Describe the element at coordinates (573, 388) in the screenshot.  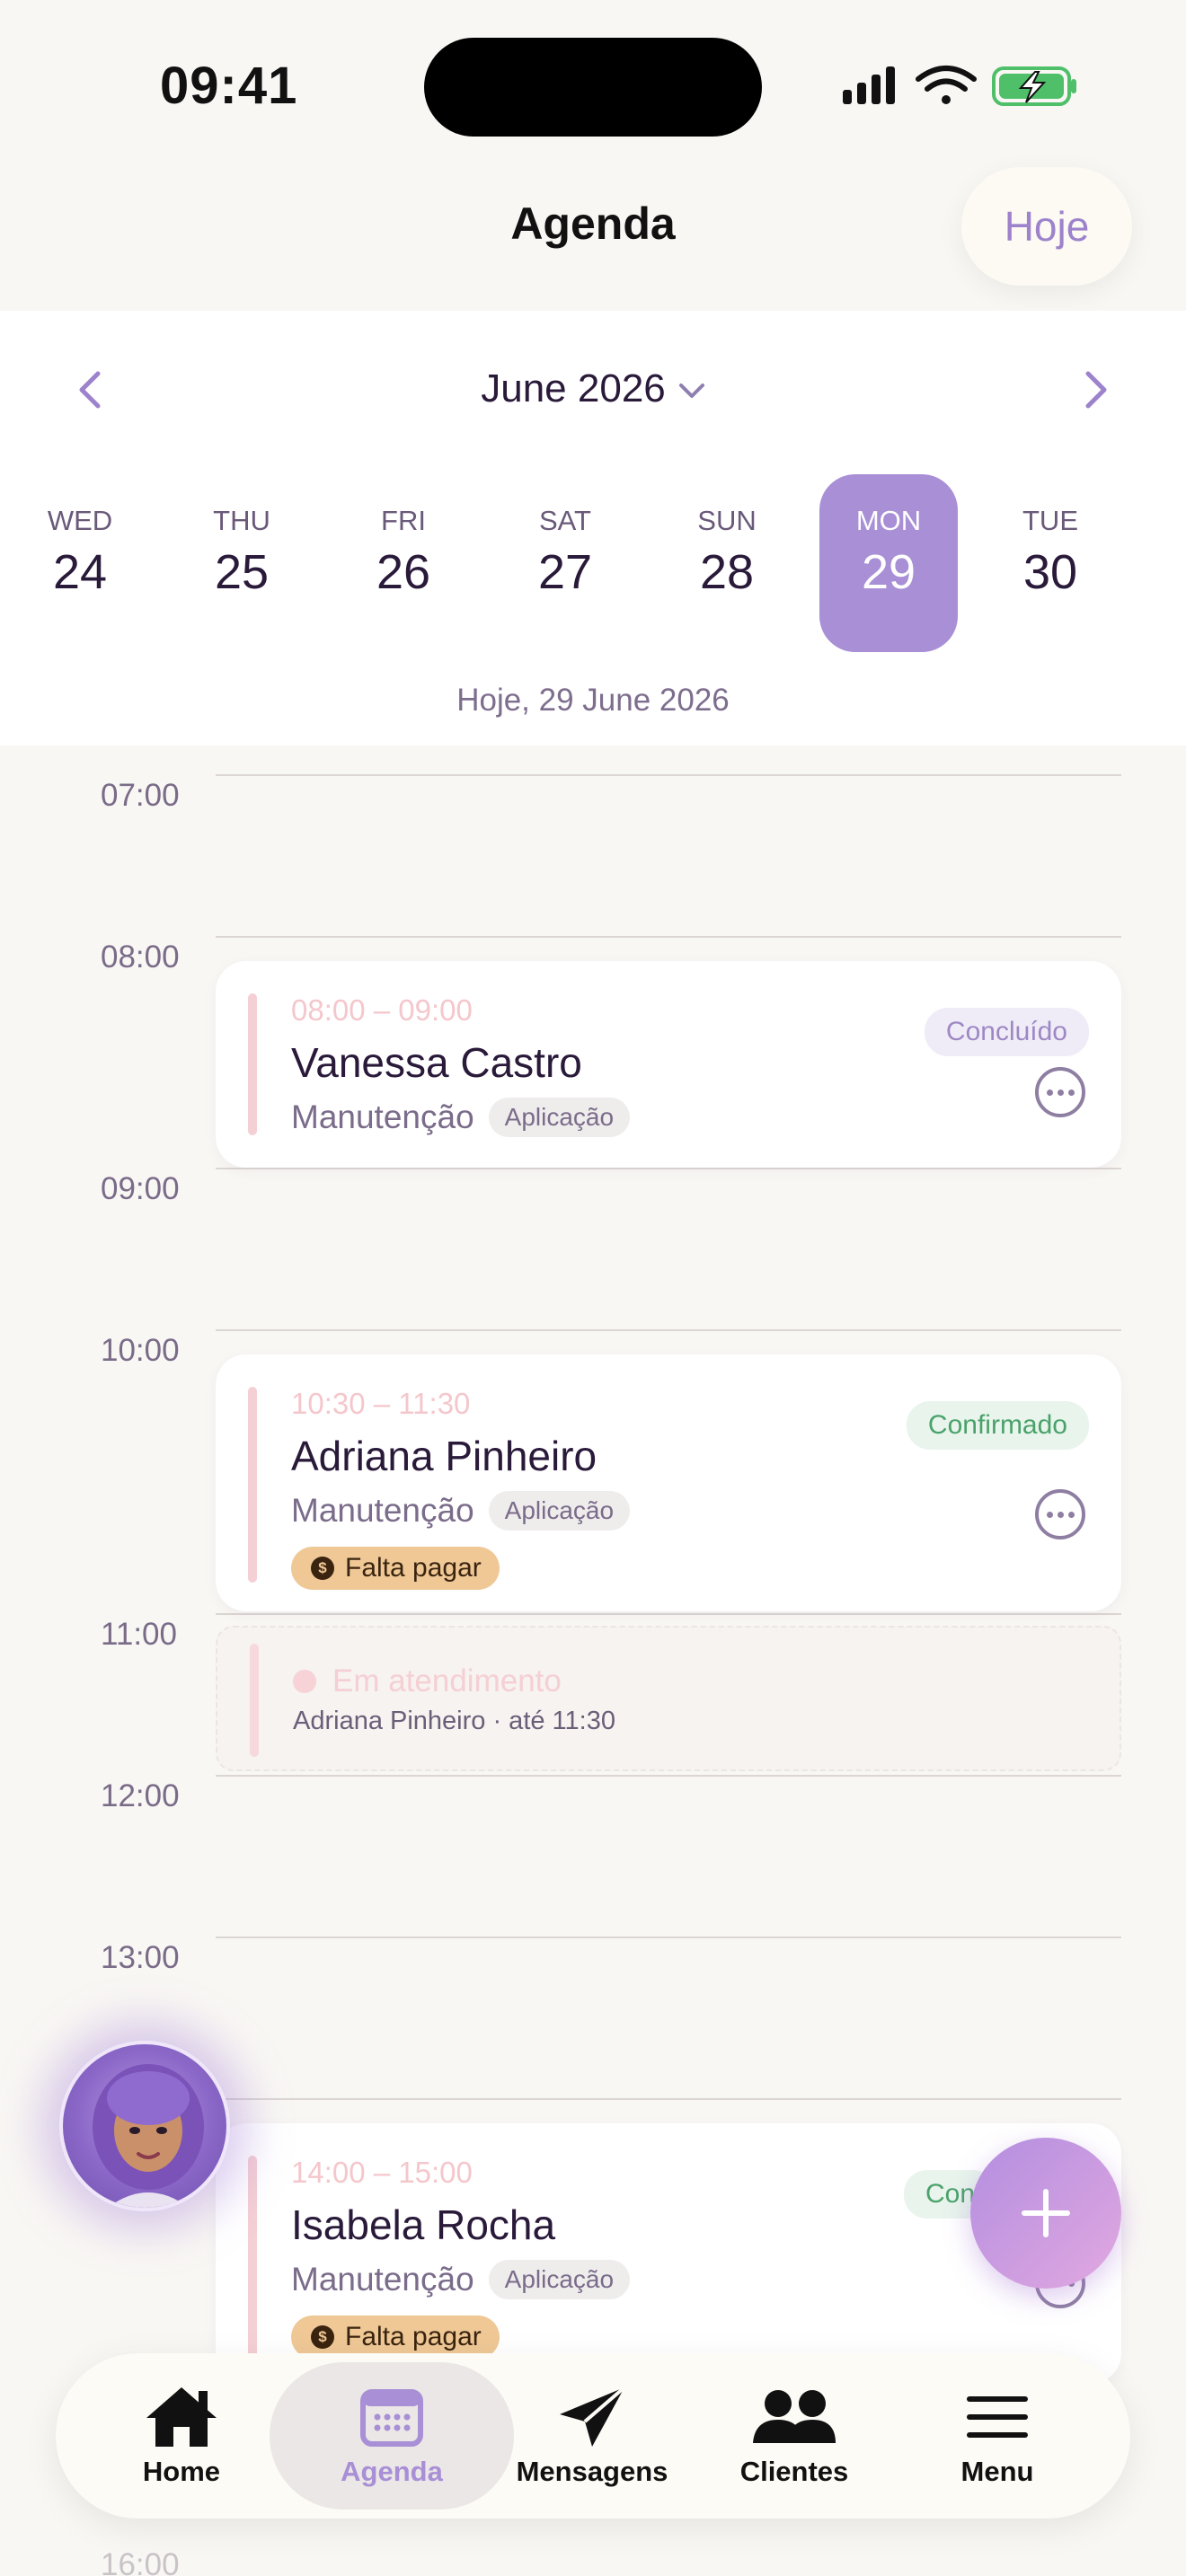
I see `month-label: June 2026` at that location.